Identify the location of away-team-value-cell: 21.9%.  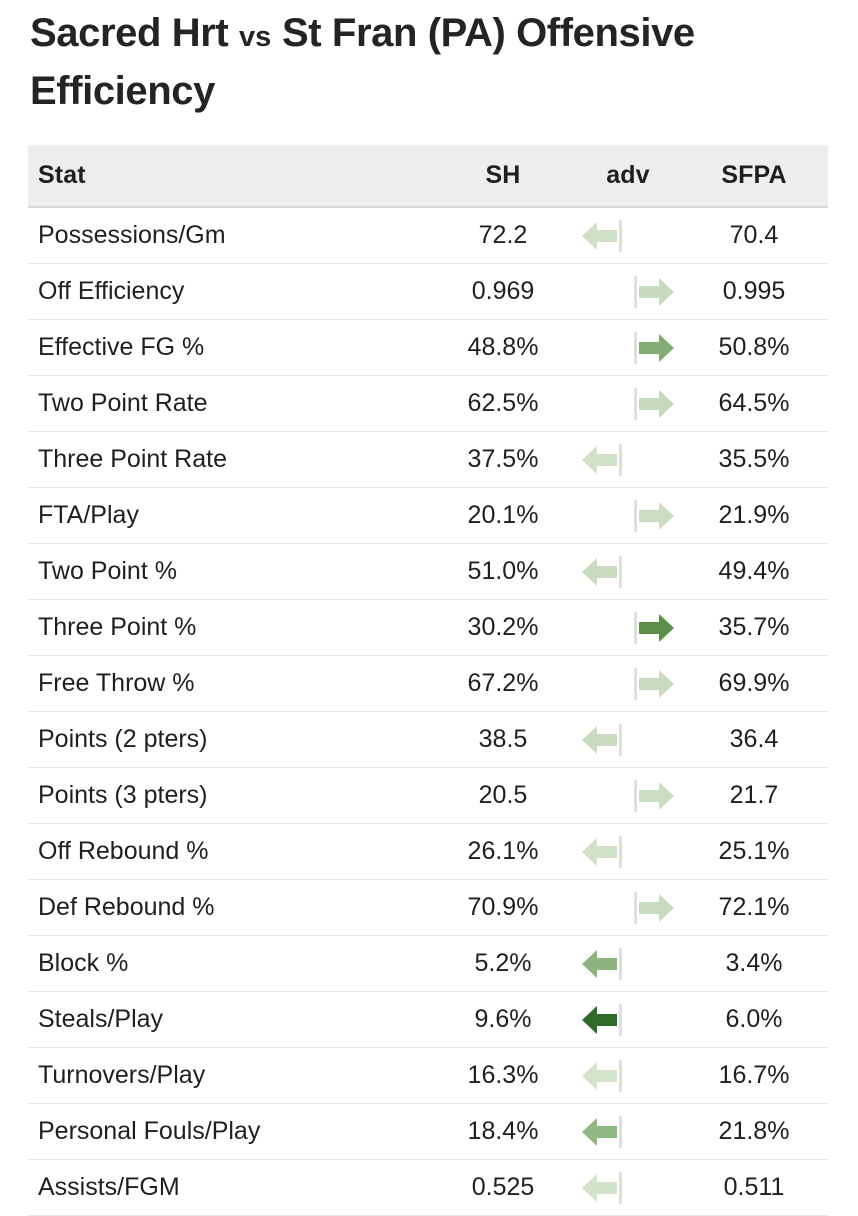
(758, 515).